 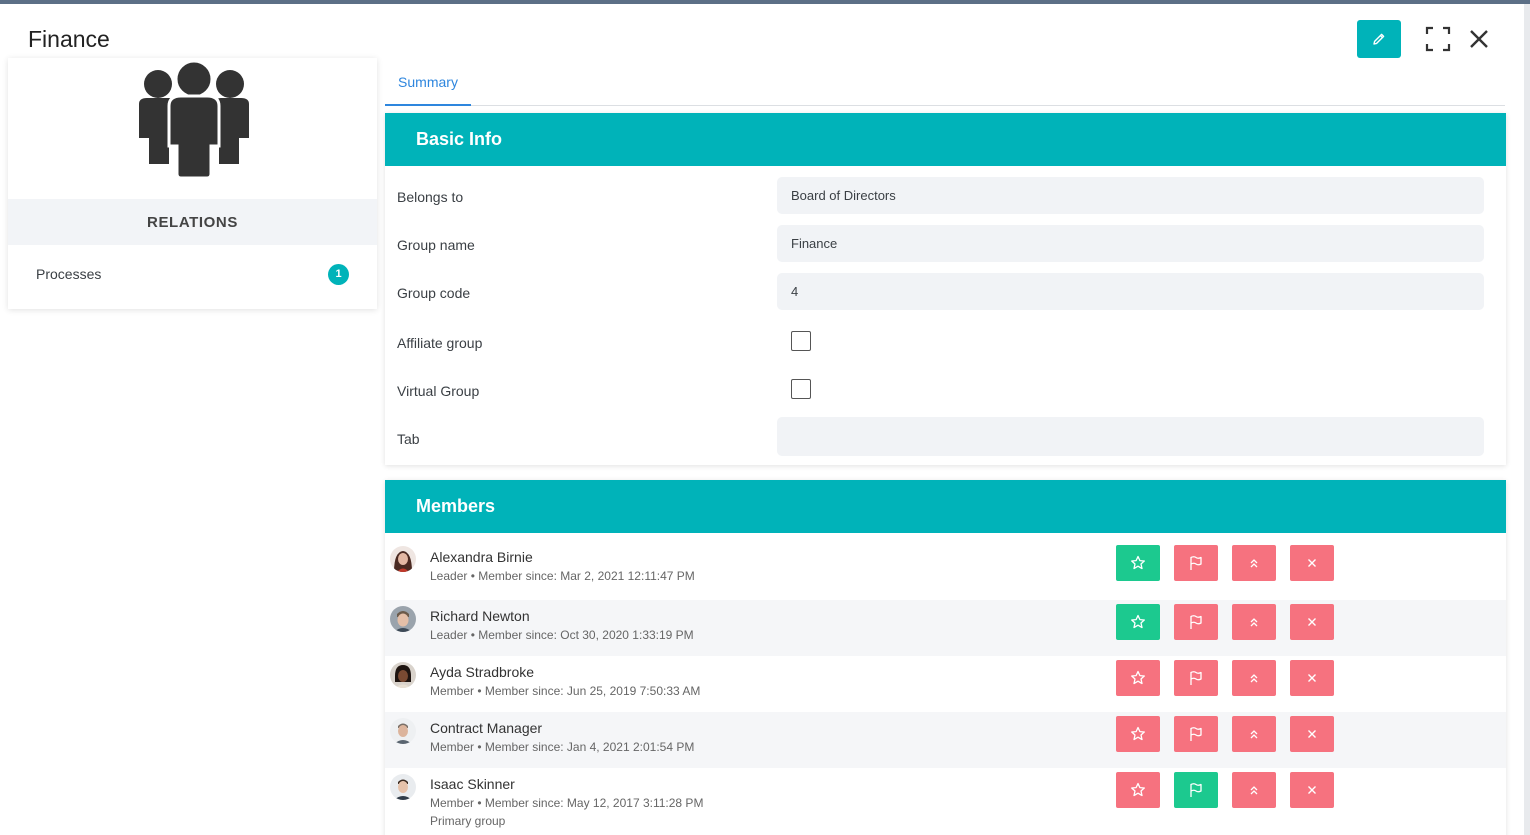 I want to click on affiliate-group-label: Affiliate group, so click(x=440, y=343).